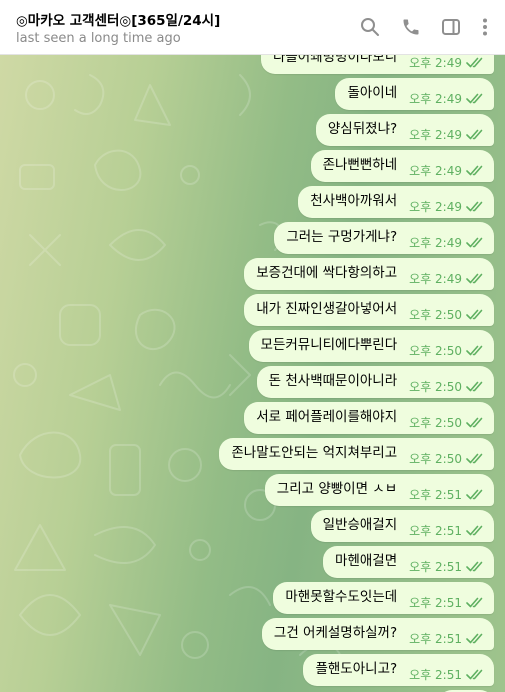  I want to click on more-menu-button, so click(485, 27).